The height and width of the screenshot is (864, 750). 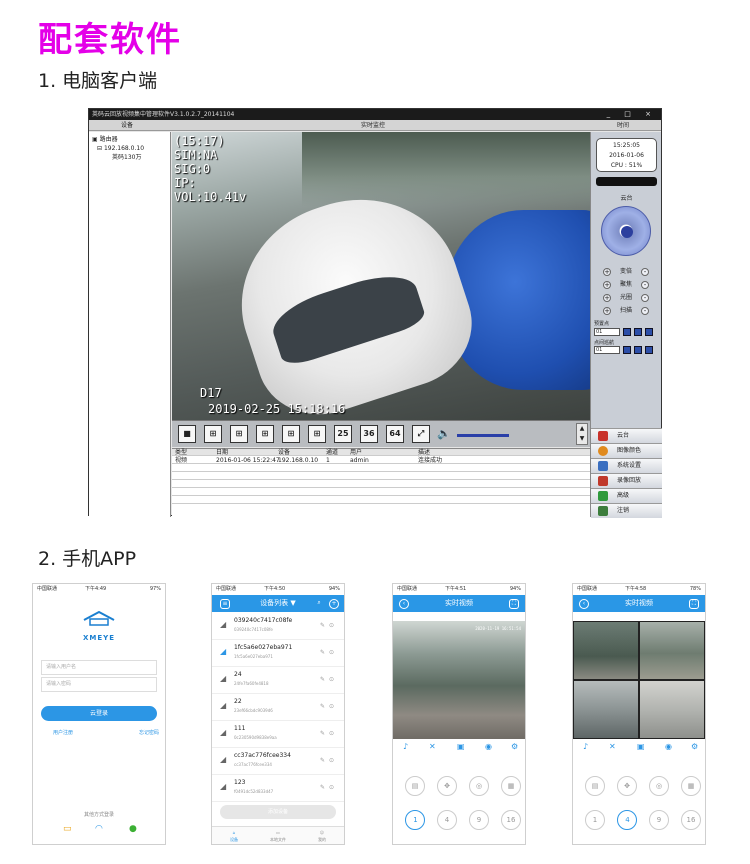 What do you see at coordinates (234, 836) in the screenshot?
I see `tab-devices: ⌂ 设备` at bounding box center [234, 836].